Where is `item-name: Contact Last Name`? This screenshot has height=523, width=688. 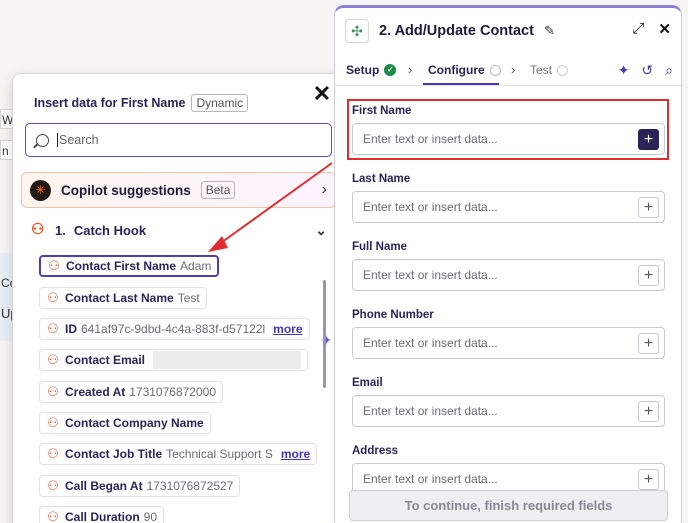
item-name: Contact Last Name is located at coordinates (119, 298).